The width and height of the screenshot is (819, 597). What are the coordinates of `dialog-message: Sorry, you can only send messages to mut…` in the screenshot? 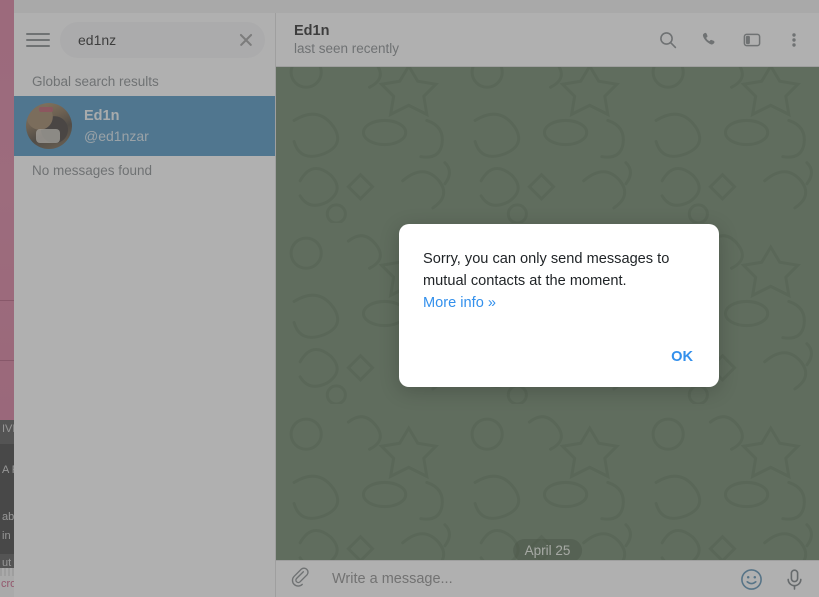 It's located at (546, 270).